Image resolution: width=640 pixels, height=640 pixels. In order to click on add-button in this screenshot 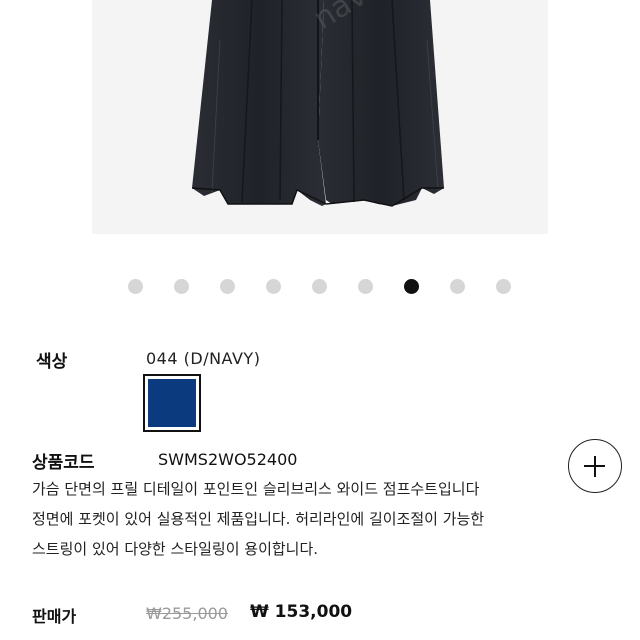, I will do `click(595, 466)`.